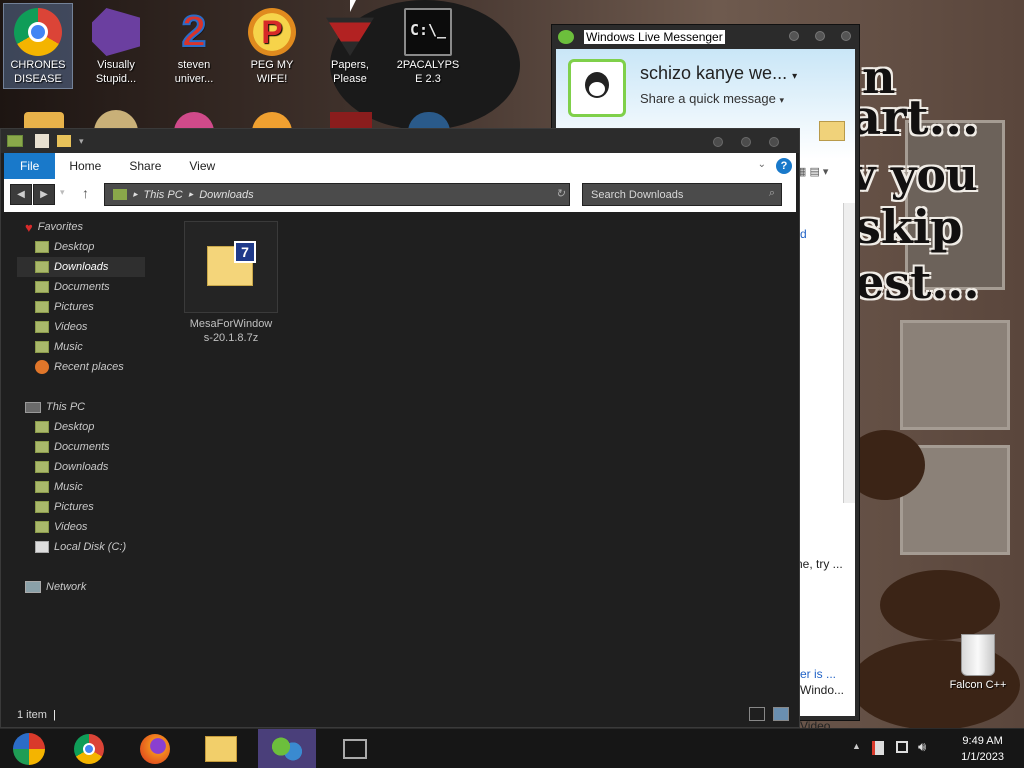  I want to click on visual-studio-icon, so click(116, 32).